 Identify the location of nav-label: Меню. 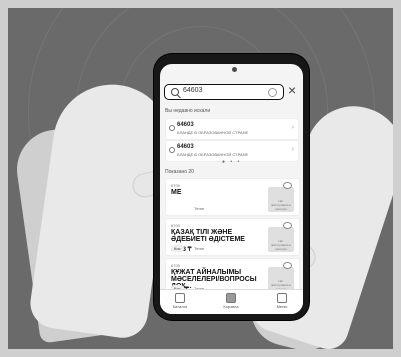
(282, 306).